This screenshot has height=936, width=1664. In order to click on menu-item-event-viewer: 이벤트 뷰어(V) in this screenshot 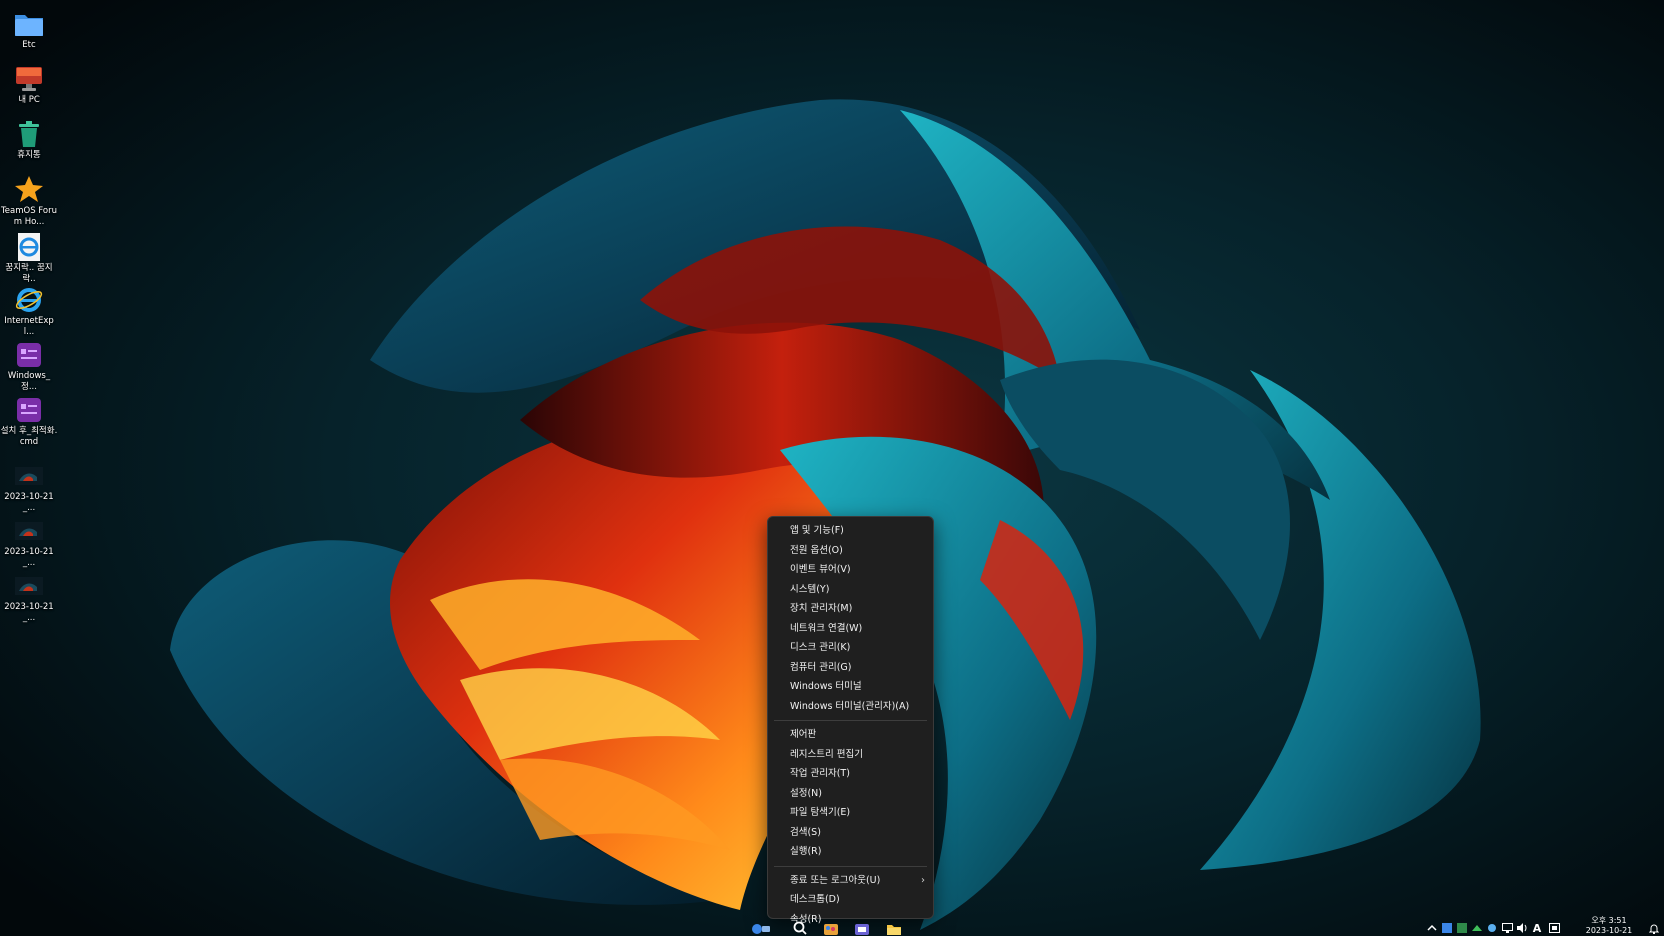, I will do `click(850, 570)`.